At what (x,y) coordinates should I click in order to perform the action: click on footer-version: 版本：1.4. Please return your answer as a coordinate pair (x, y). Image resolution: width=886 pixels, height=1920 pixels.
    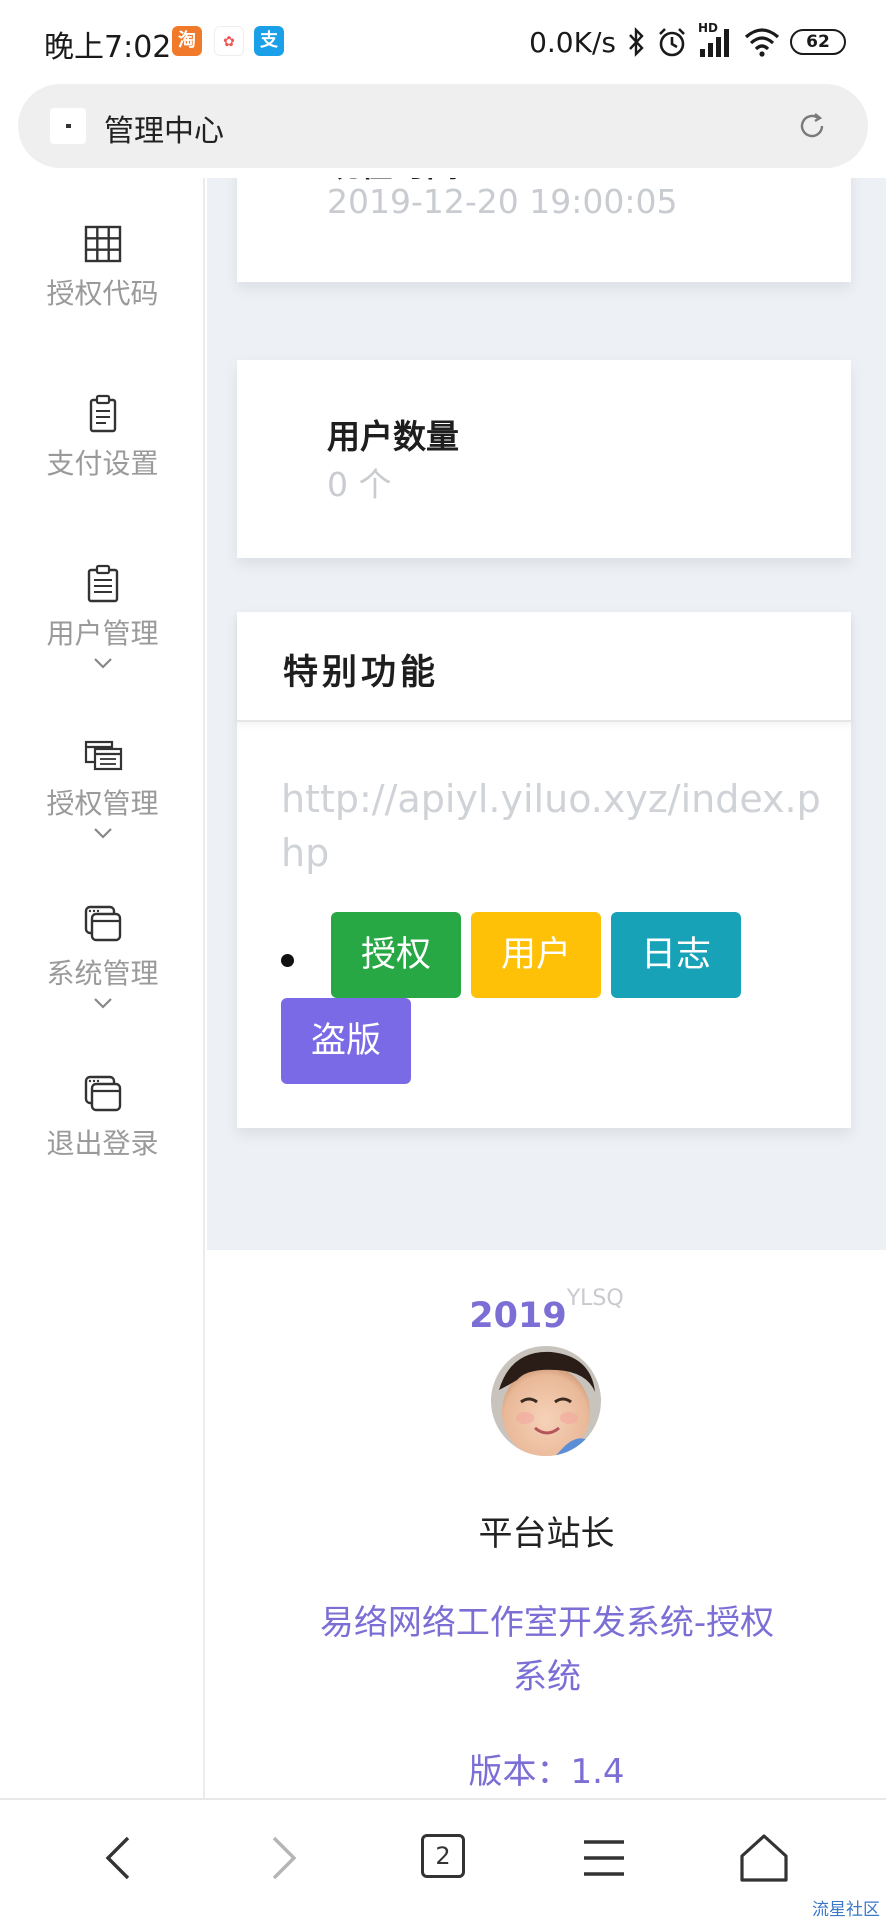
    Looking at the image, I should click on (546, 1772).